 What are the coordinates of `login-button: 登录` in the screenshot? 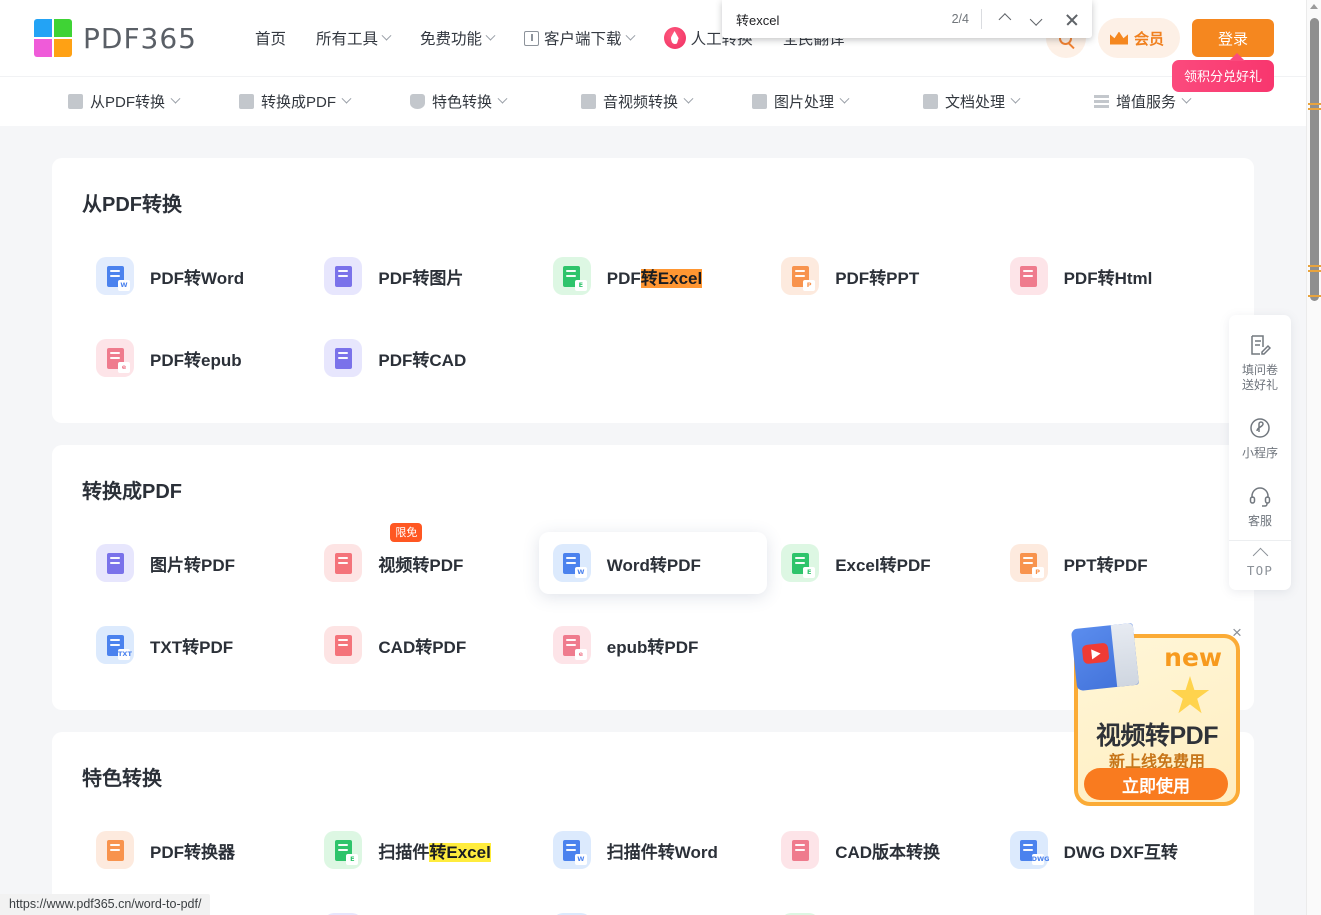 It's located at (1233, 38).